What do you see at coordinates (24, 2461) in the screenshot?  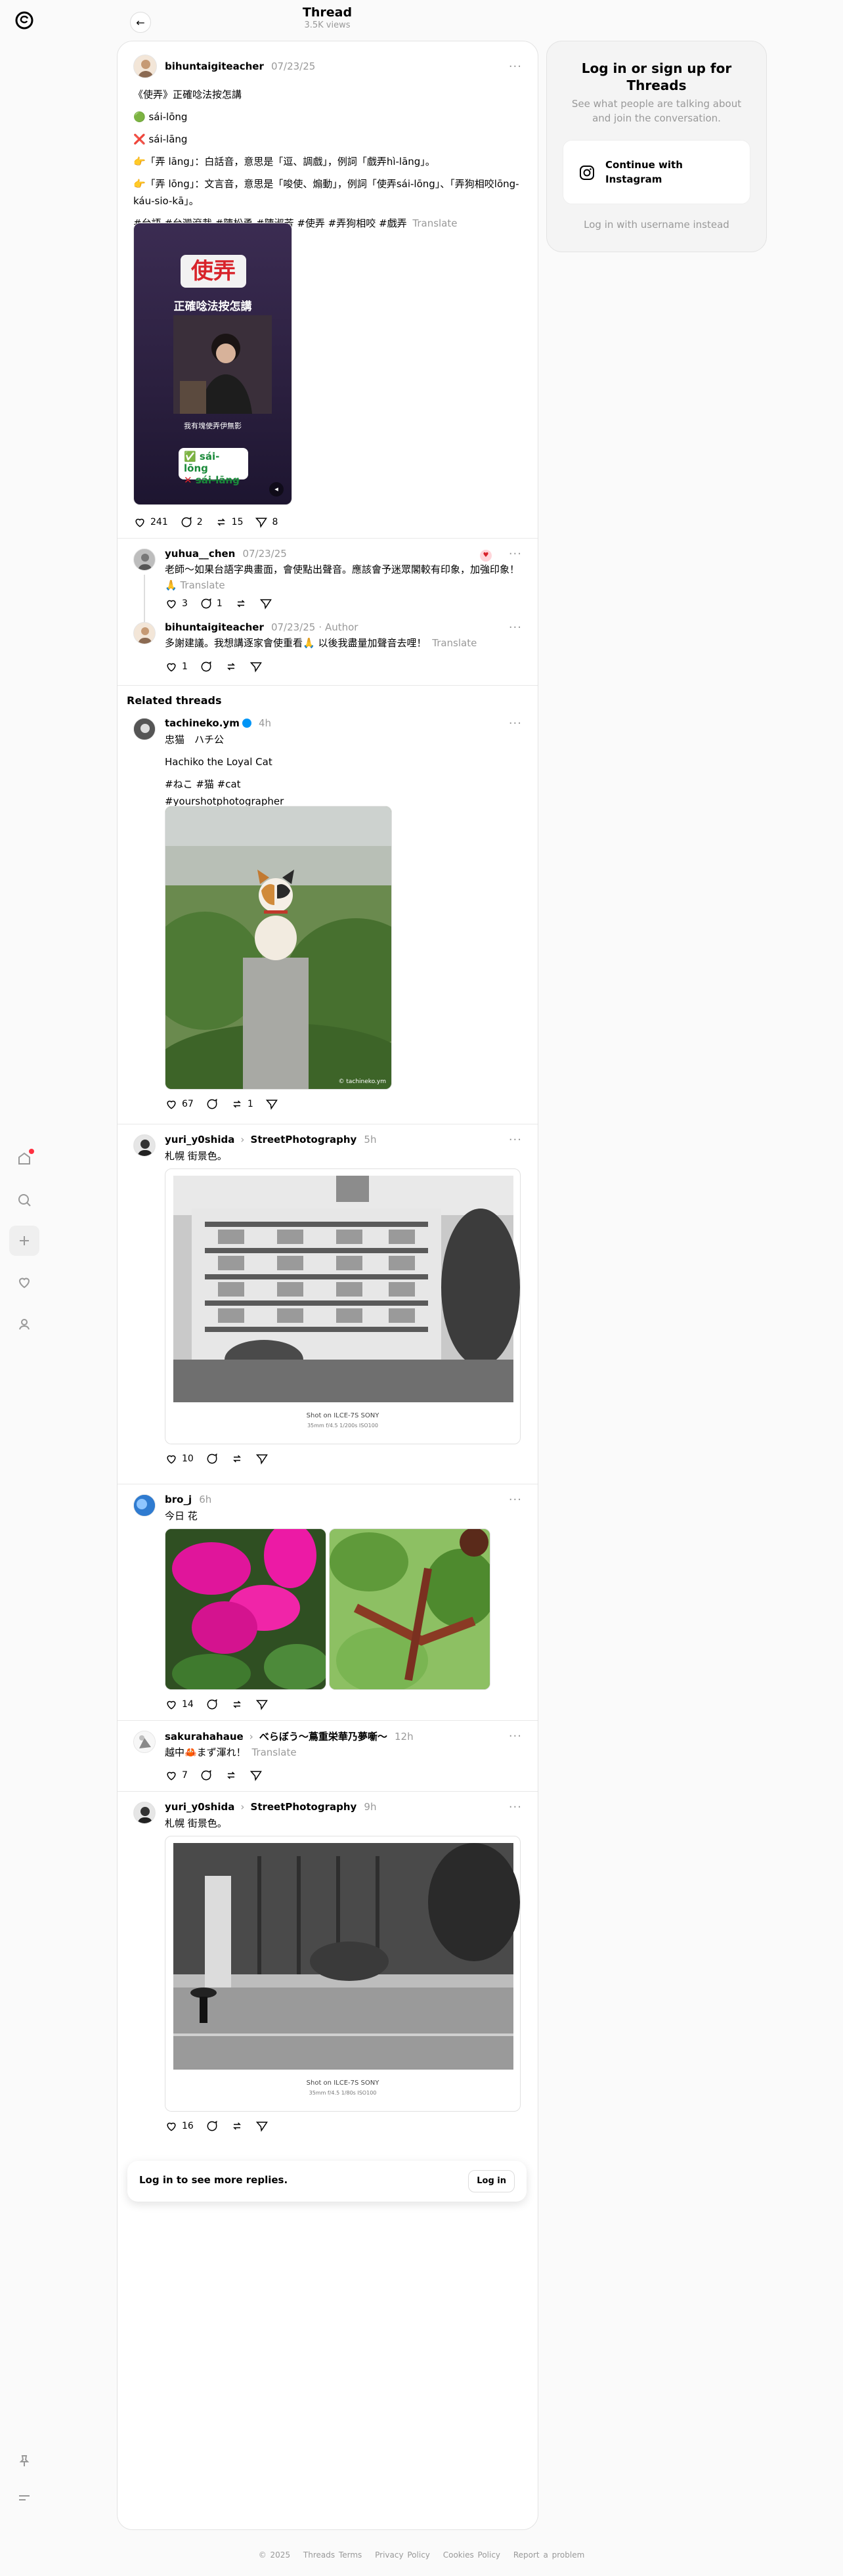 I see `pin-icon` at bounding box center [24, 2461].